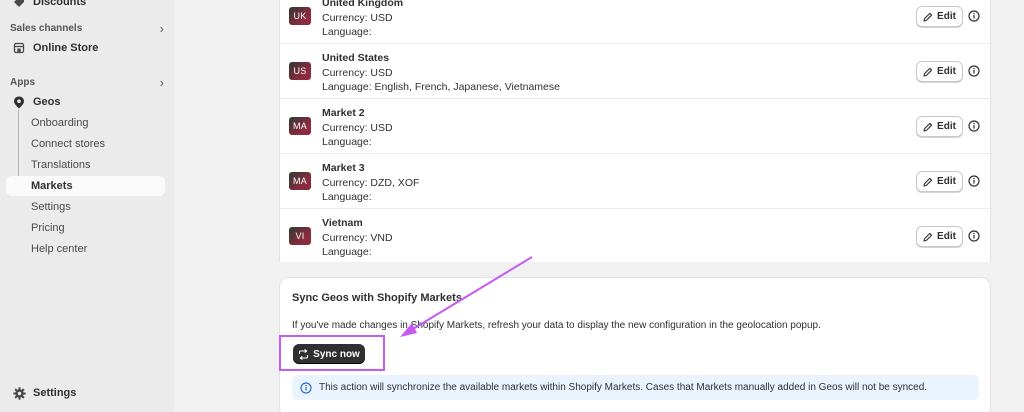 This screenshot has width=1024, height=412. I want to click on sidebar-item-label: Online Store, so click(66, 48).